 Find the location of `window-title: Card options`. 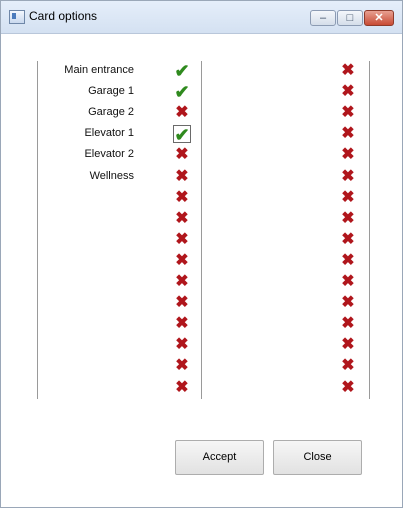

window-title: Card options is located at coordinates (63, 16).